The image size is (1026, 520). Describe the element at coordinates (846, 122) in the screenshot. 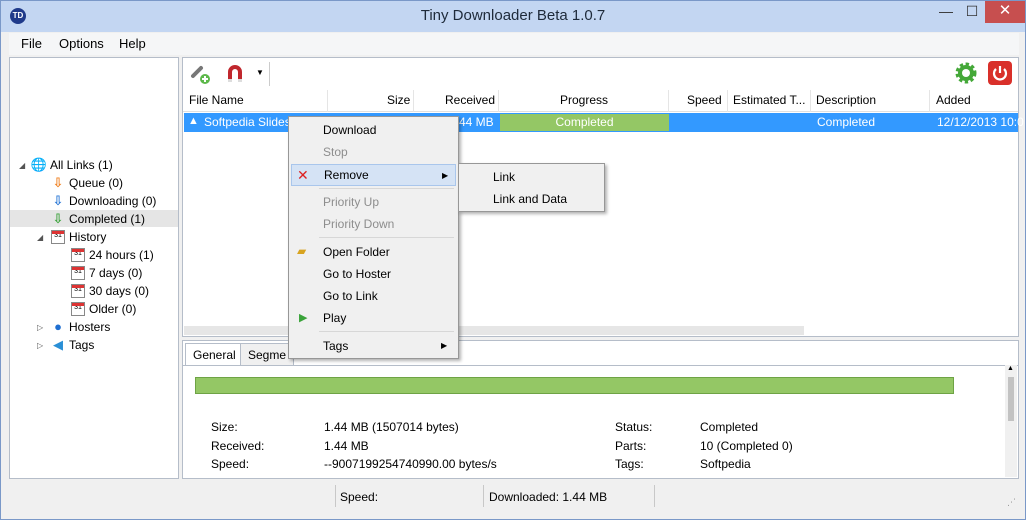

I see `cell-description: Completed` at that location.